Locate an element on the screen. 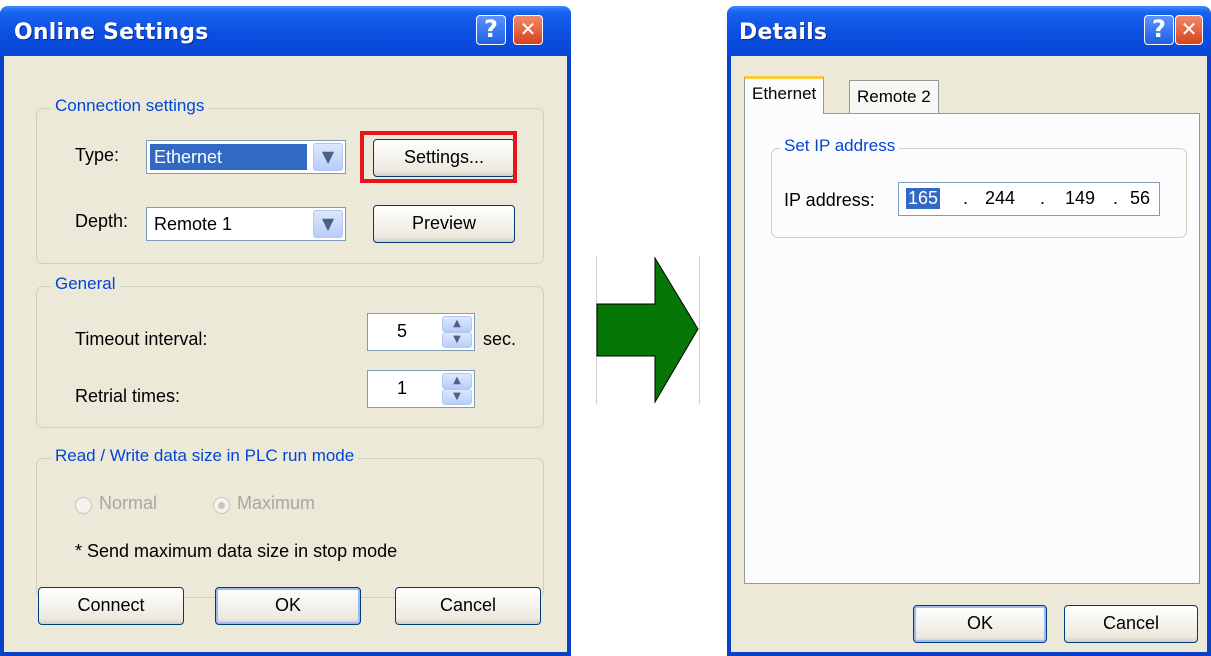 The image size is (1211, 656). title-bar: Details ? ✕ is located at coordinates (969, 31).